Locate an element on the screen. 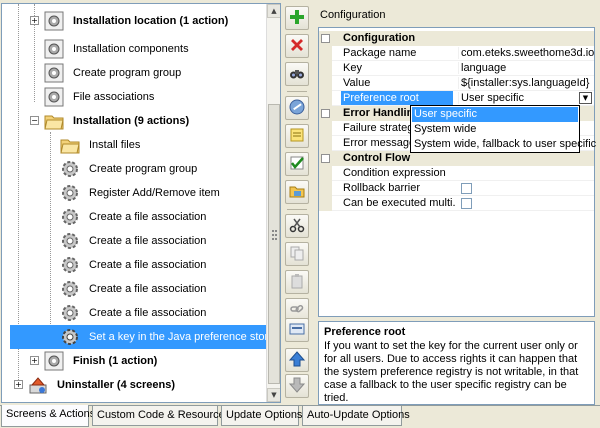 The image size is (600, 428). tree-item-installation-components: Installation components is located at coordinates (134, 49).